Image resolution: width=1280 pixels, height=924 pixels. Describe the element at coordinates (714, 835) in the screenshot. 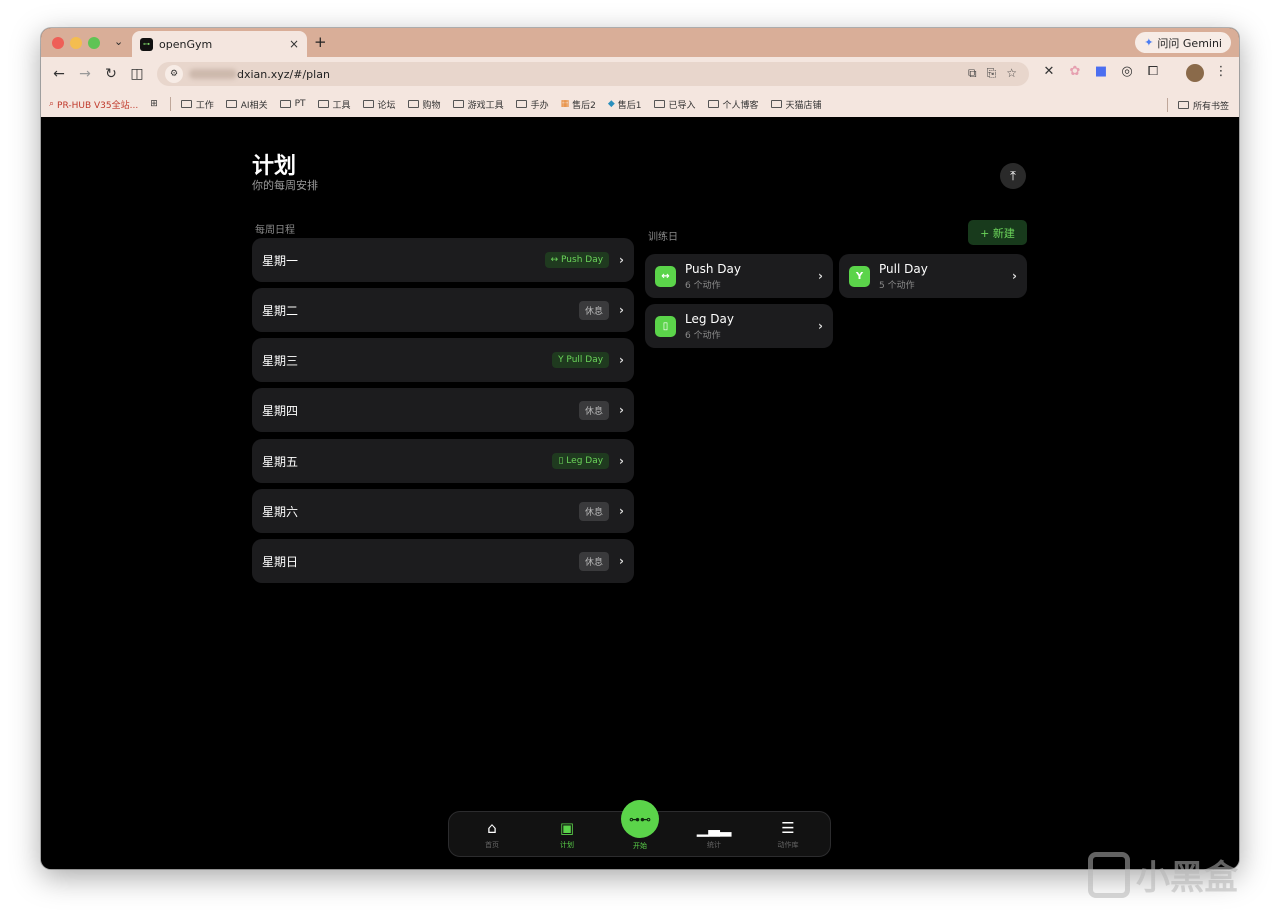

I see `nav-stats: ▁▃▂ 统计` at that location.